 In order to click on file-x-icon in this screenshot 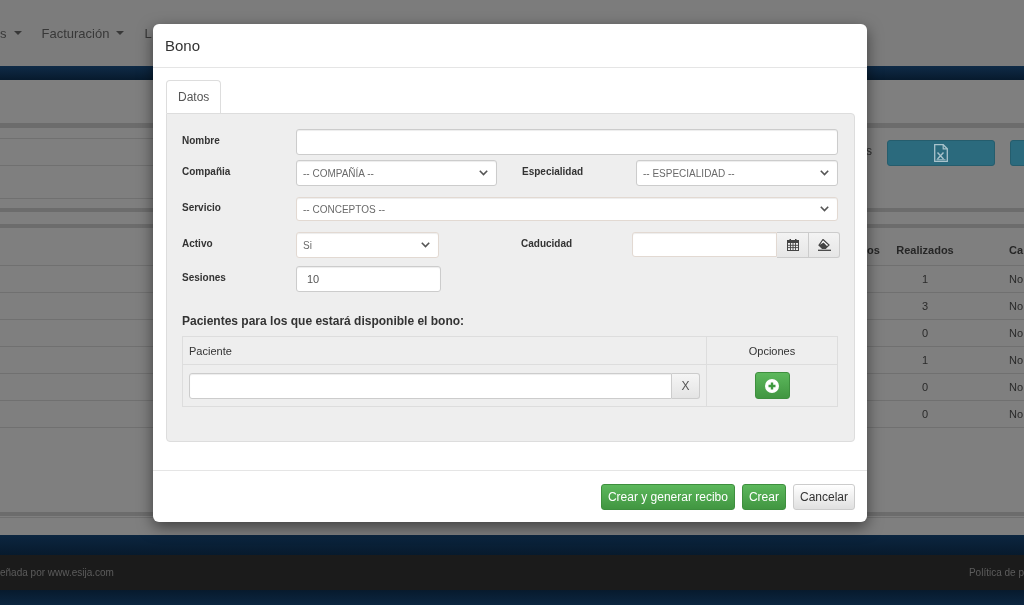, I will do `click(941, 153)`.